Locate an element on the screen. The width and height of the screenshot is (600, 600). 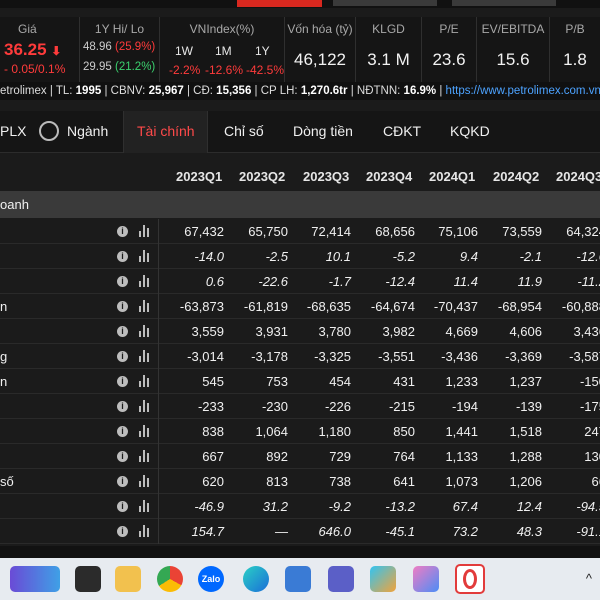
table-cell: -2.5 is located at coordinates (276, 256).